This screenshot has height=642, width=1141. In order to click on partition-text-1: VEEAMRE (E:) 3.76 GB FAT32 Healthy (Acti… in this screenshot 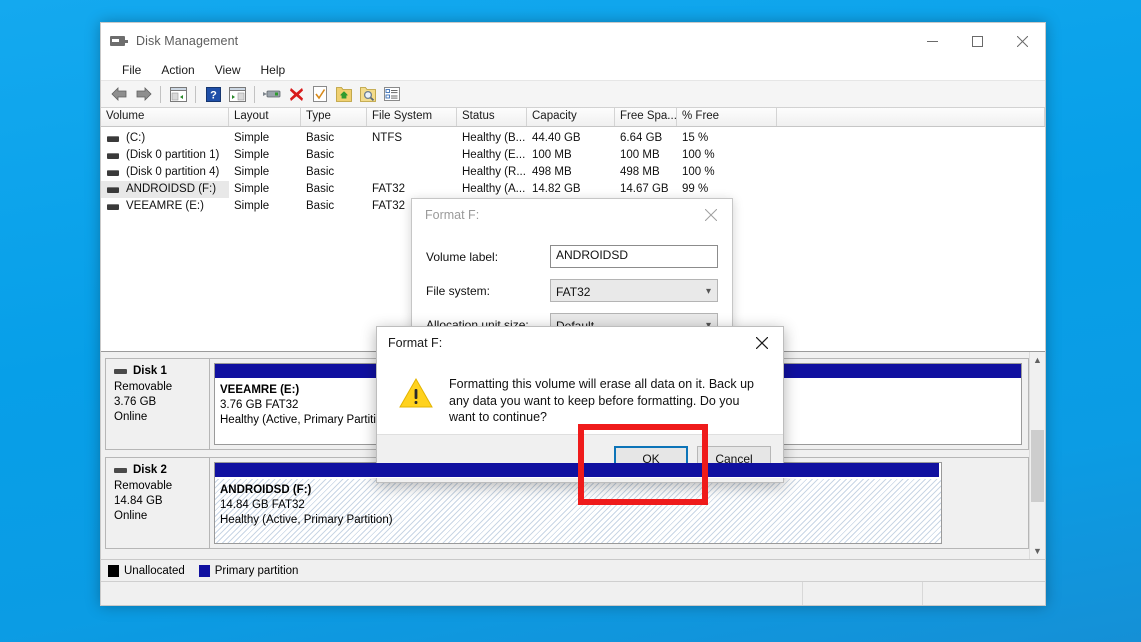, I will do `click(618, 403)`.